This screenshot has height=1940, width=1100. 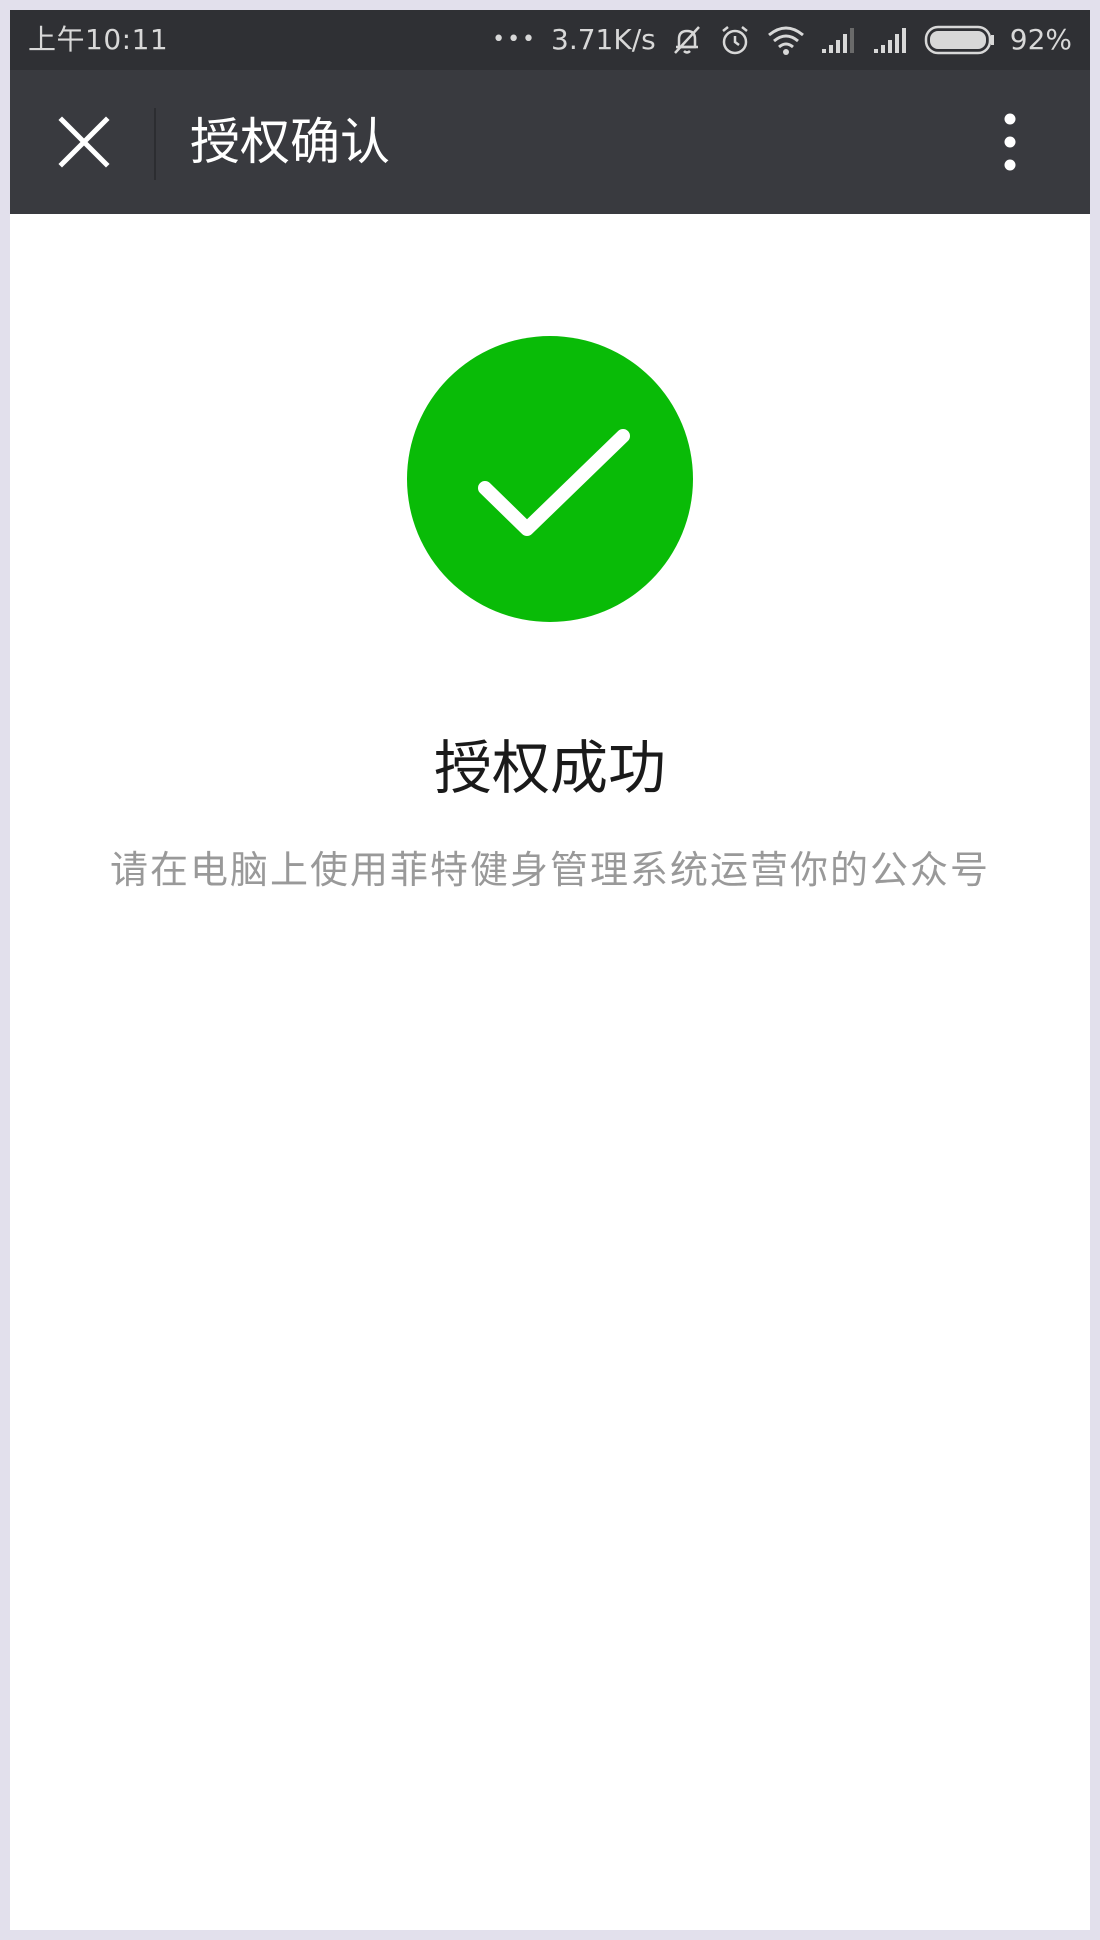 I want to click on wifi-icon, so click(x=786, y=40).